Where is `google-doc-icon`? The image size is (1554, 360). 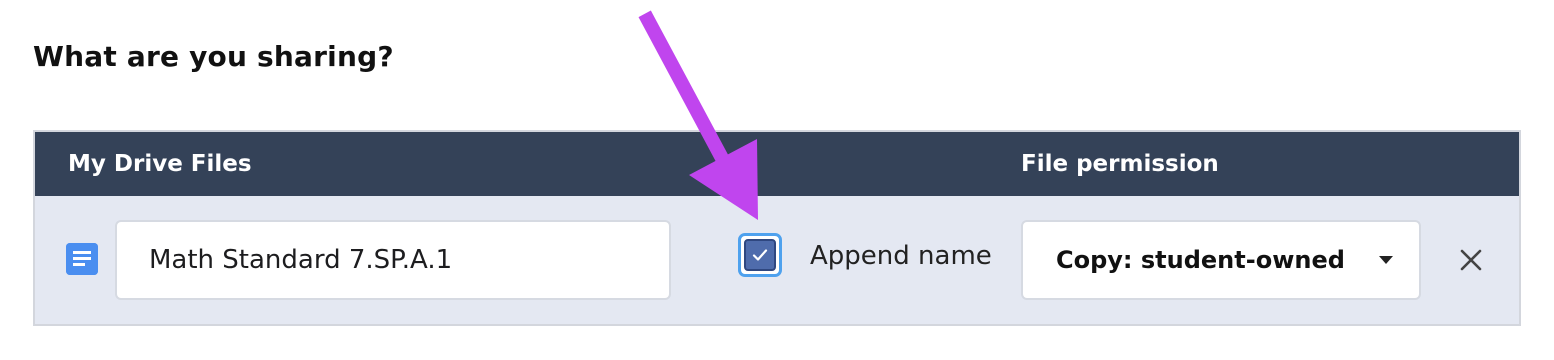
google-doc-icon is located at coordinates (82, 259).